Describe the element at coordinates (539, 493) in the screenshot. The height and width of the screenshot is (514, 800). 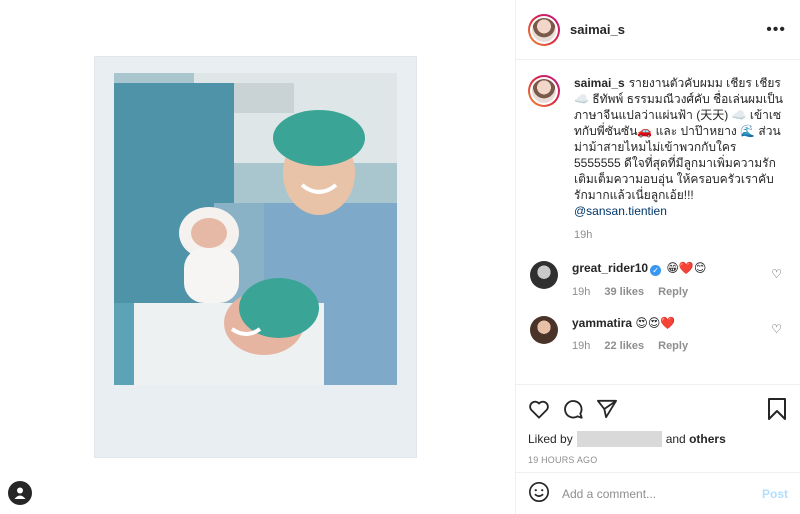
I see `emoji-icon` at that location.